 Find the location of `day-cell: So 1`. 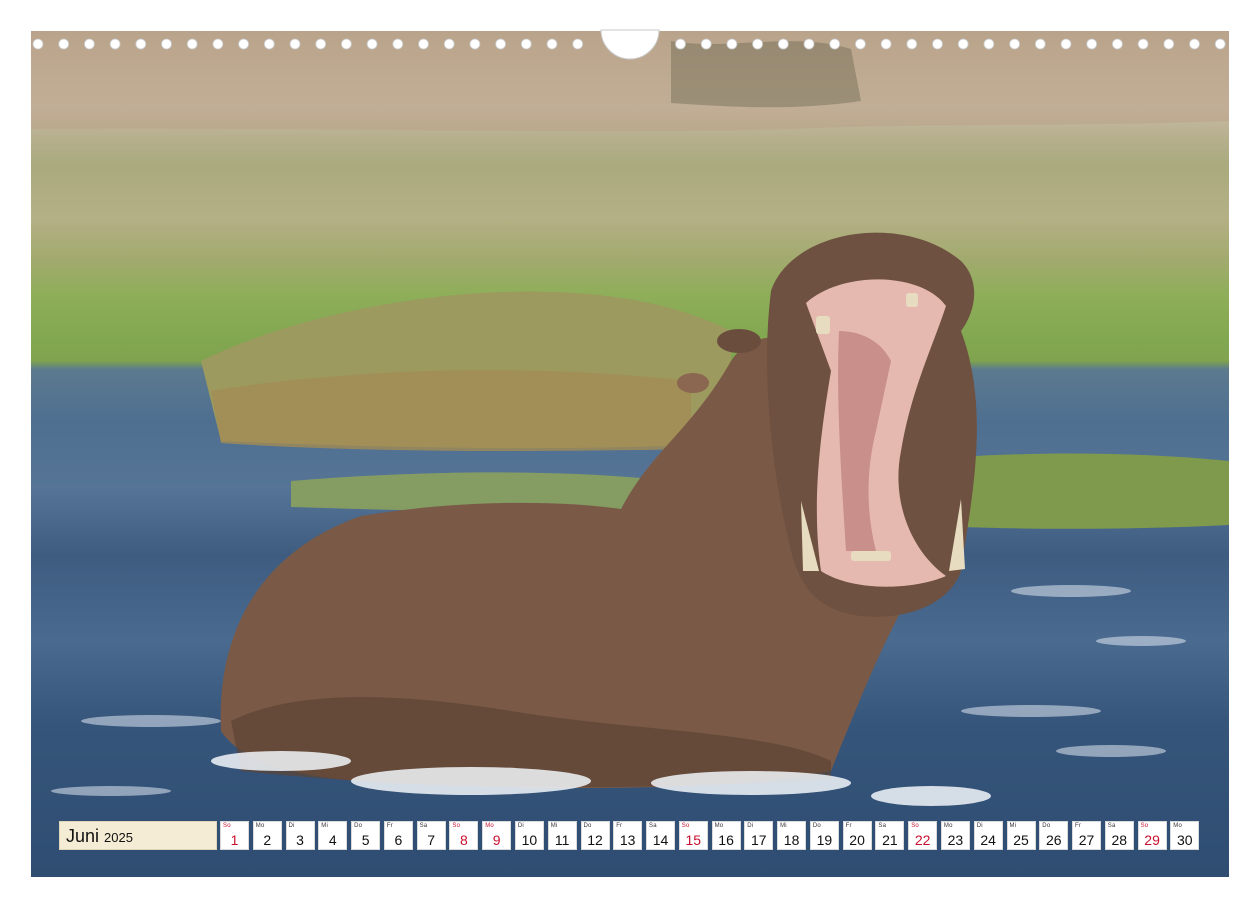

day-cell: So 1 is located at coordinates (234, 835).